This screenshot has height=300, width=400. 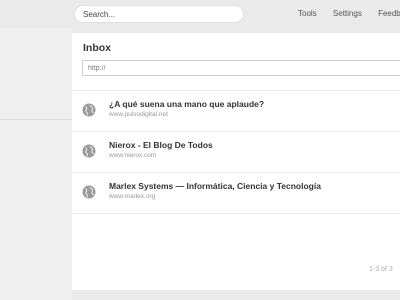 I want to click on top-nav: Tools Settings Feedback, so click(x=349, y=13).